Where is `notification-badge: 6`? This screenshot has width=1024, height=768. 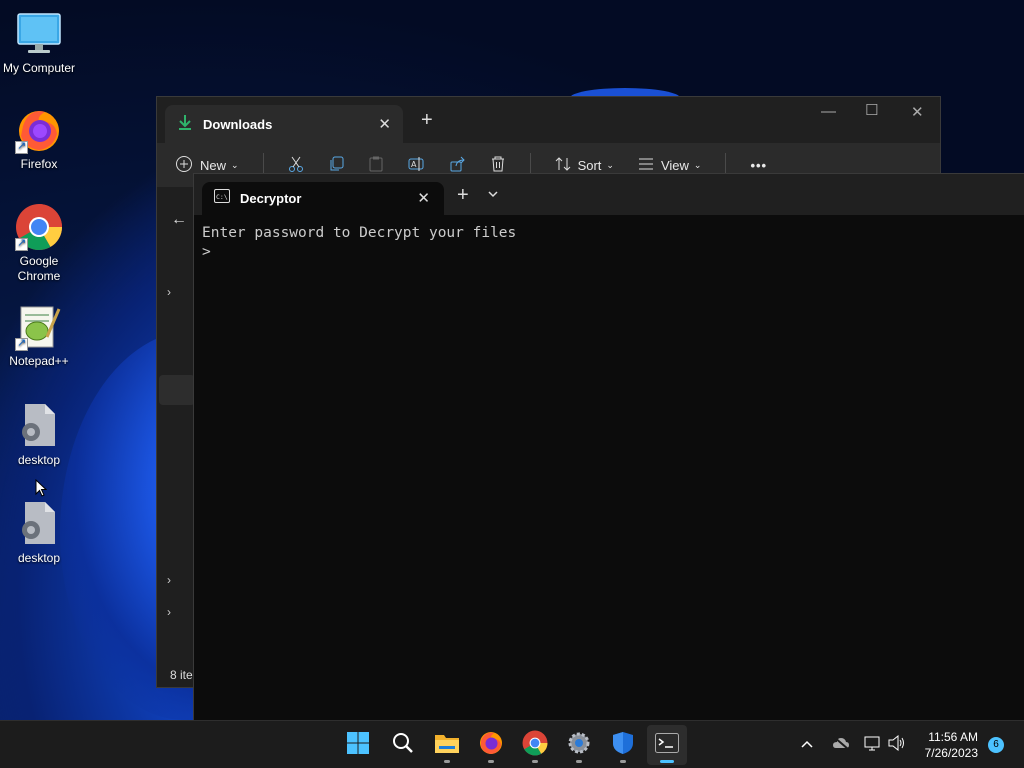
notification-badge: 6 is located at coordinates (996, 745).